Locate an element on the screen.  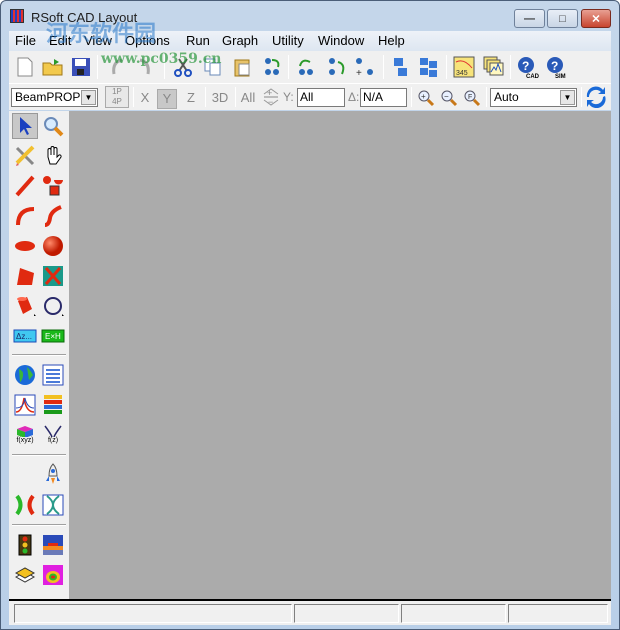
help-cad-icon: ?CAD is located at coordinates (529, 68).